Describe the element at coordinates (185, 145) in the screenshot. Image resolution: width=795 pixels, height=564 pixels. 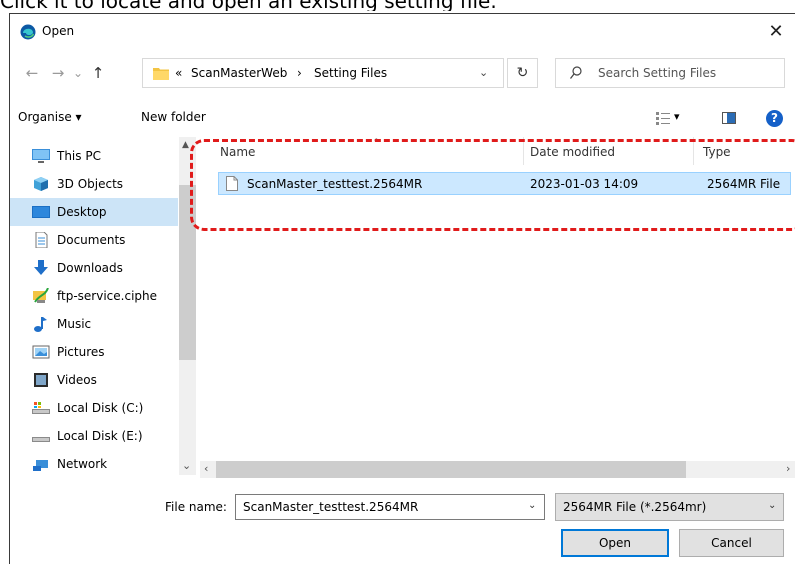
I see `scroll-up-arrow-icon: ▲` at that location.